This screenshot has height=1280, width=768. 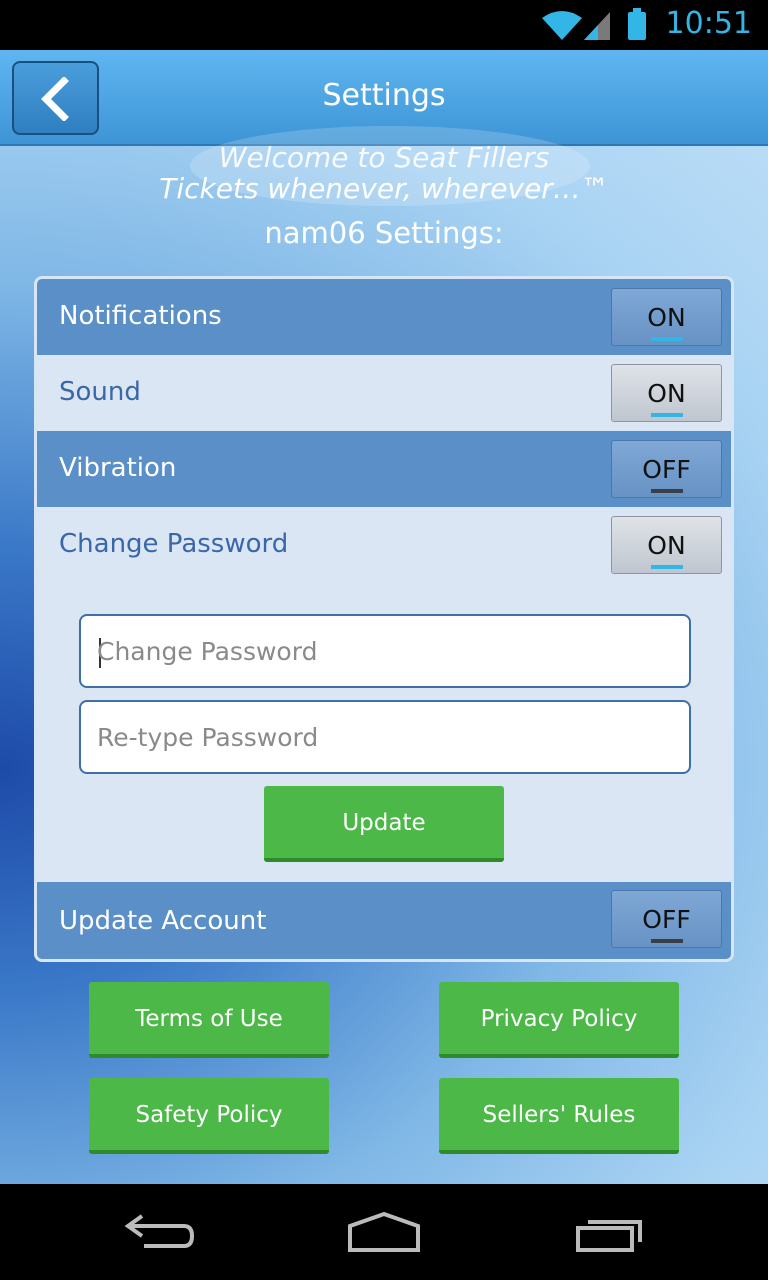 I want to click on new-password-field, so click(x=385, y=651).